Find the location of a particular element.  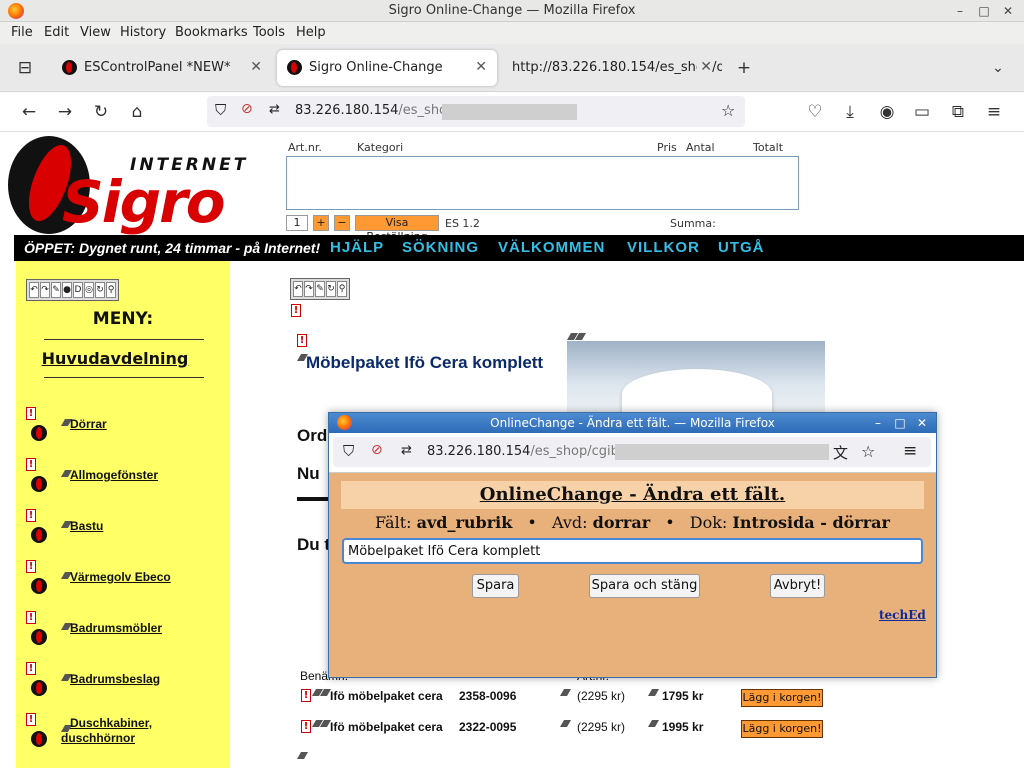

quantity-minus-button: − is located at coordinates (342, 223).